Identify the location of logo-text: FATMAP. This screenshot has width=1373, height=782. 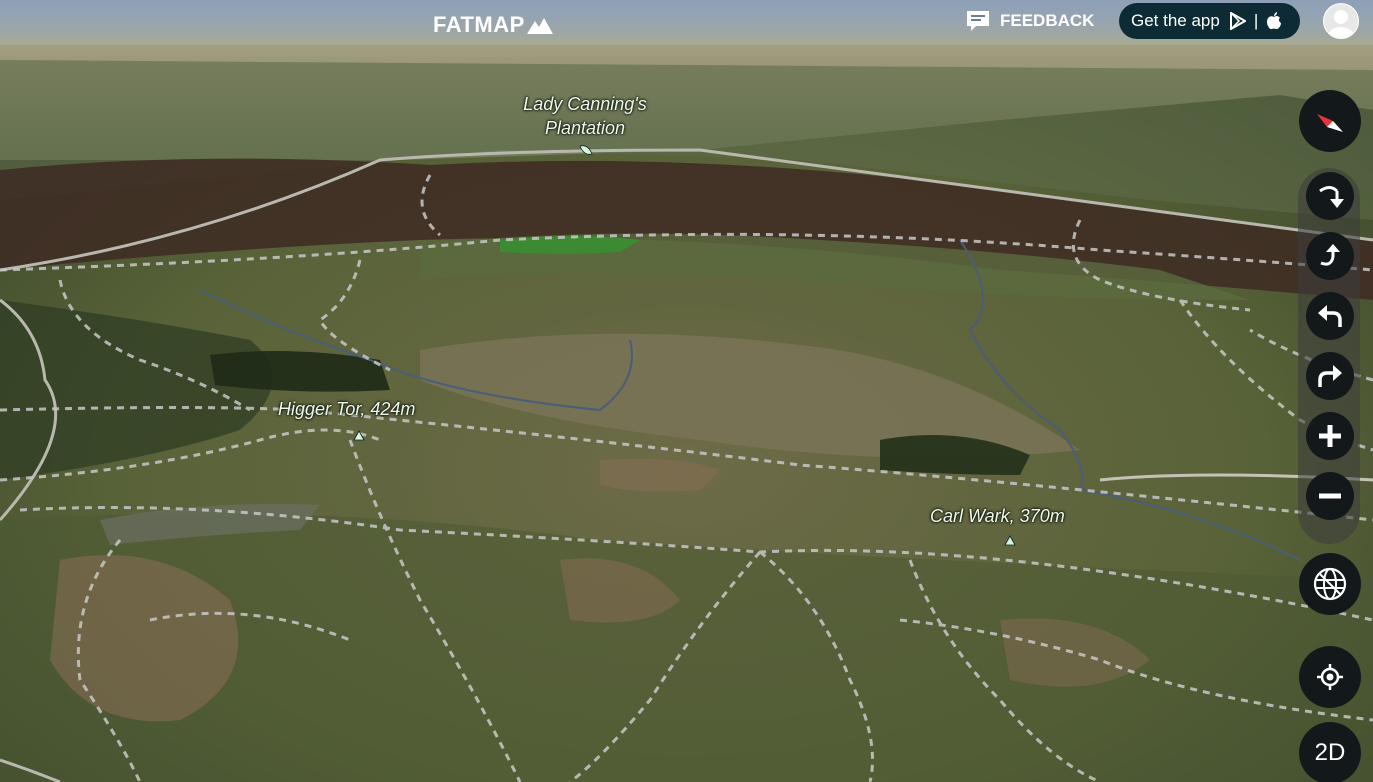
(479, 24).